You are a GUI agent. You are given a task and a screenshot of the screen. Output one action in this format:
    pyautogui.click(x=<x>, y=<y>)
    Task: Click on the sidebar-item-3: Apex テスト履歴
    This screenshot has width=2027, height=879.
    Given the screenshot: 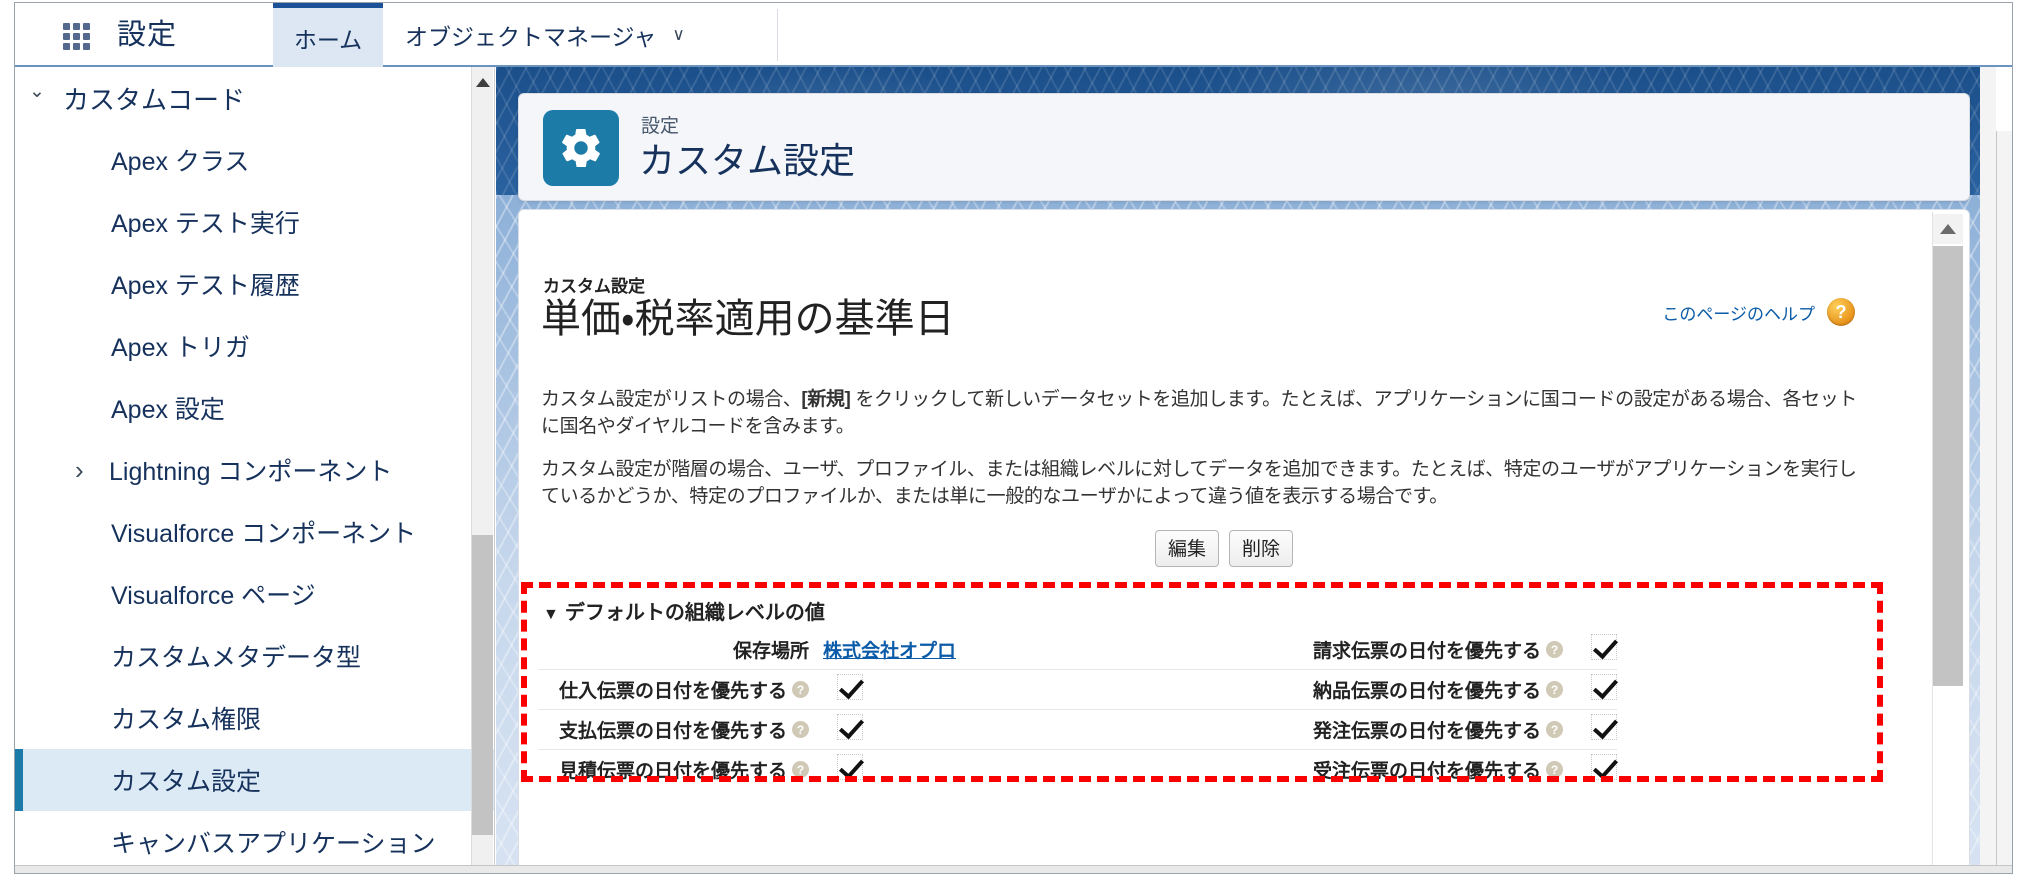 What is the action you would take?
    pyautogui.click(x=254, y=284)
    